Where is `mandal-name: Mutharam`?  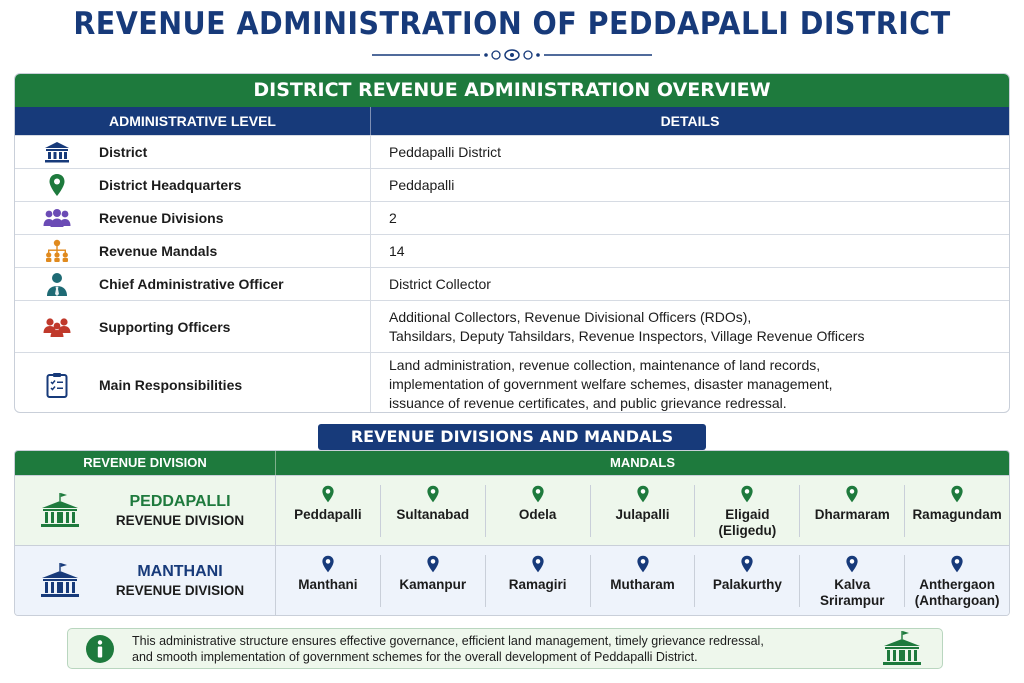 mandal-name: Mutharam is located at coordinates (642, 585).